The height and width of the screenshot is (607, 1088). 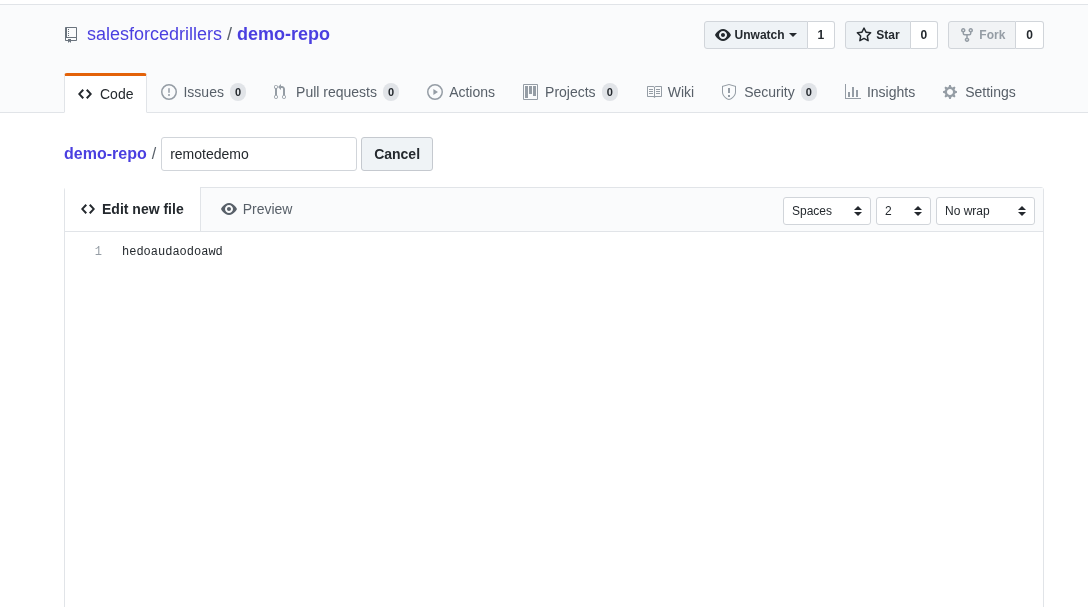 What do you see at coordinates (461, 92) in the screenshot?
I see `repo-tab: Actions` at bounding box center [461, 92].